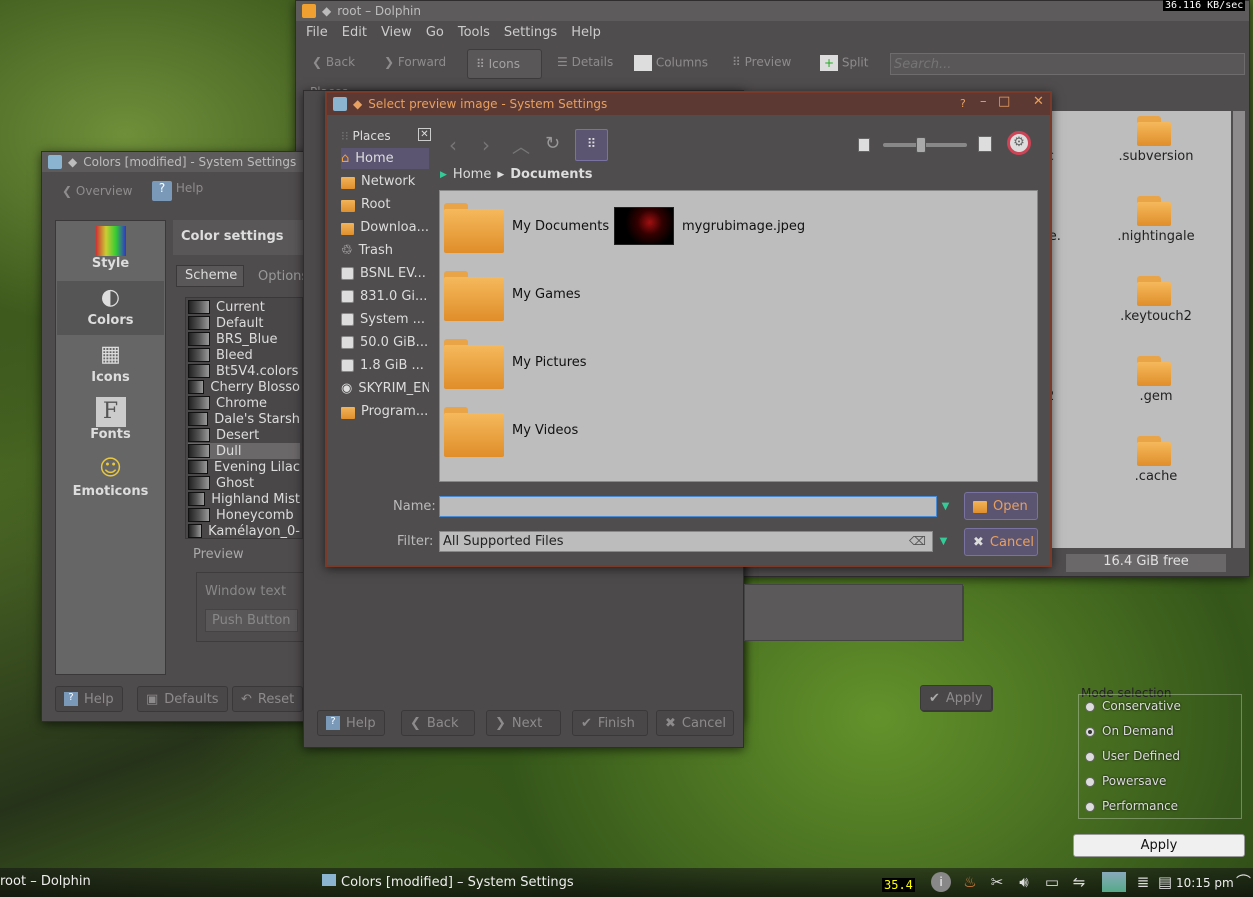 The image size is (1253, 897). Describe the element at coordinates (956, 698) in the screenshot. I see `colors-apply-button: ✔ Apply` at that location.